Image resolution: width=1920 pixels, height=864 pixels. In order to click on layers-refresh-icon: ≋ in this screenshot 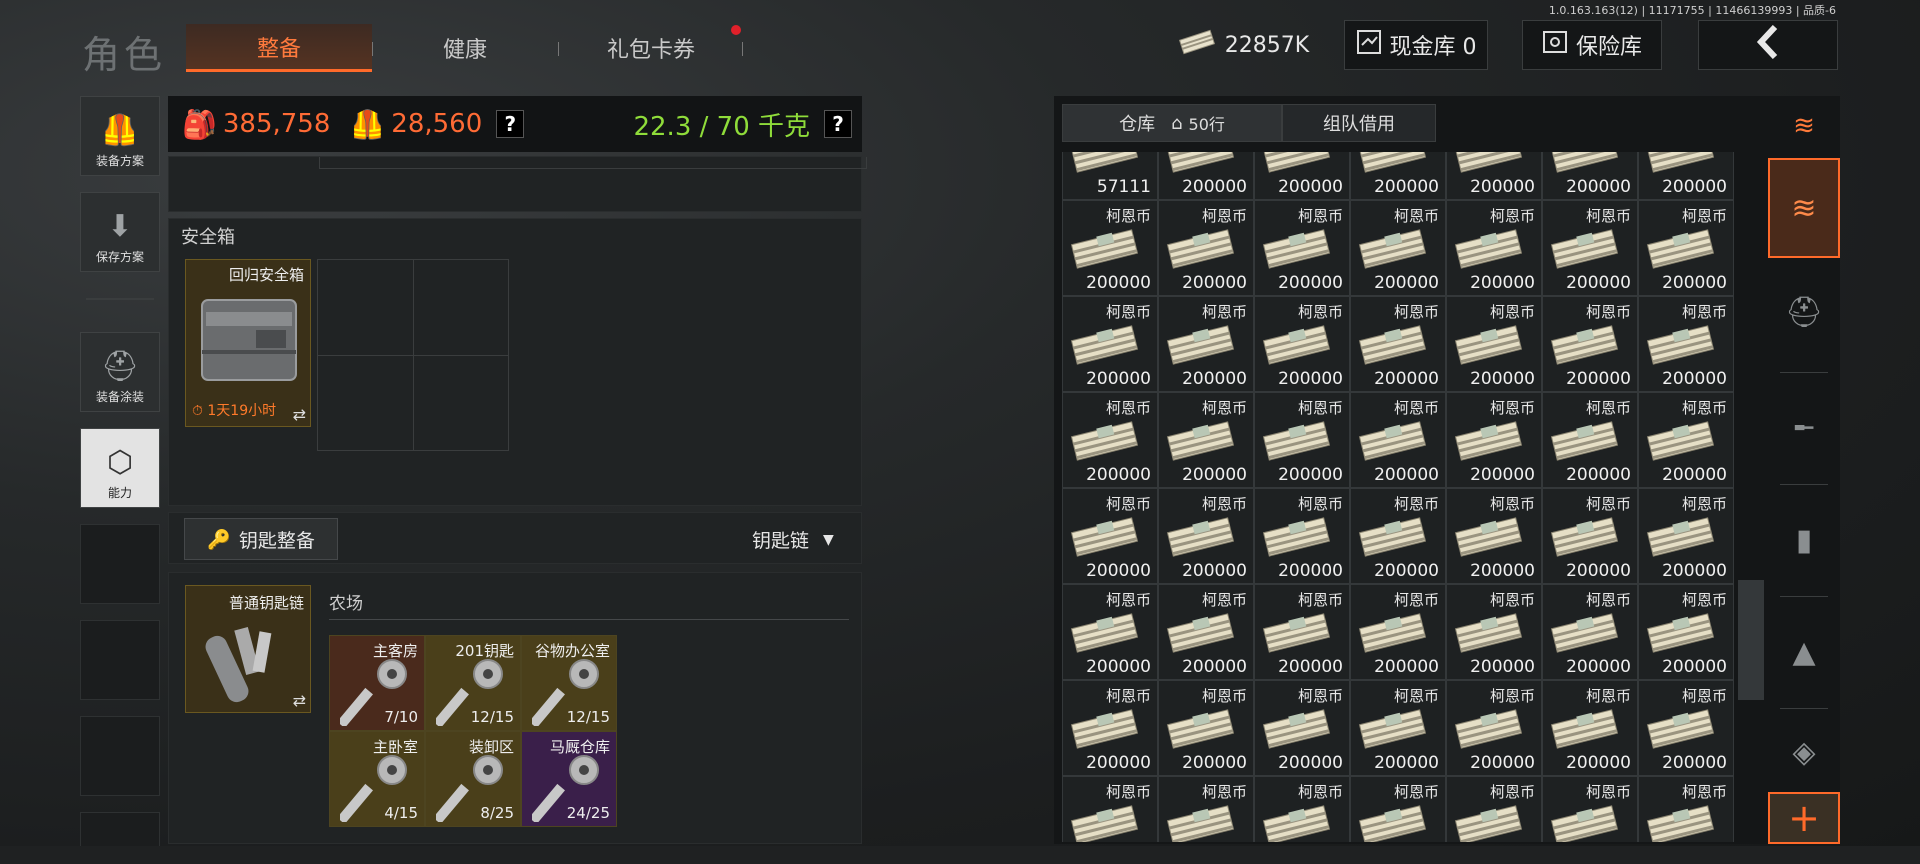, I will do `click(1804, 126)`.